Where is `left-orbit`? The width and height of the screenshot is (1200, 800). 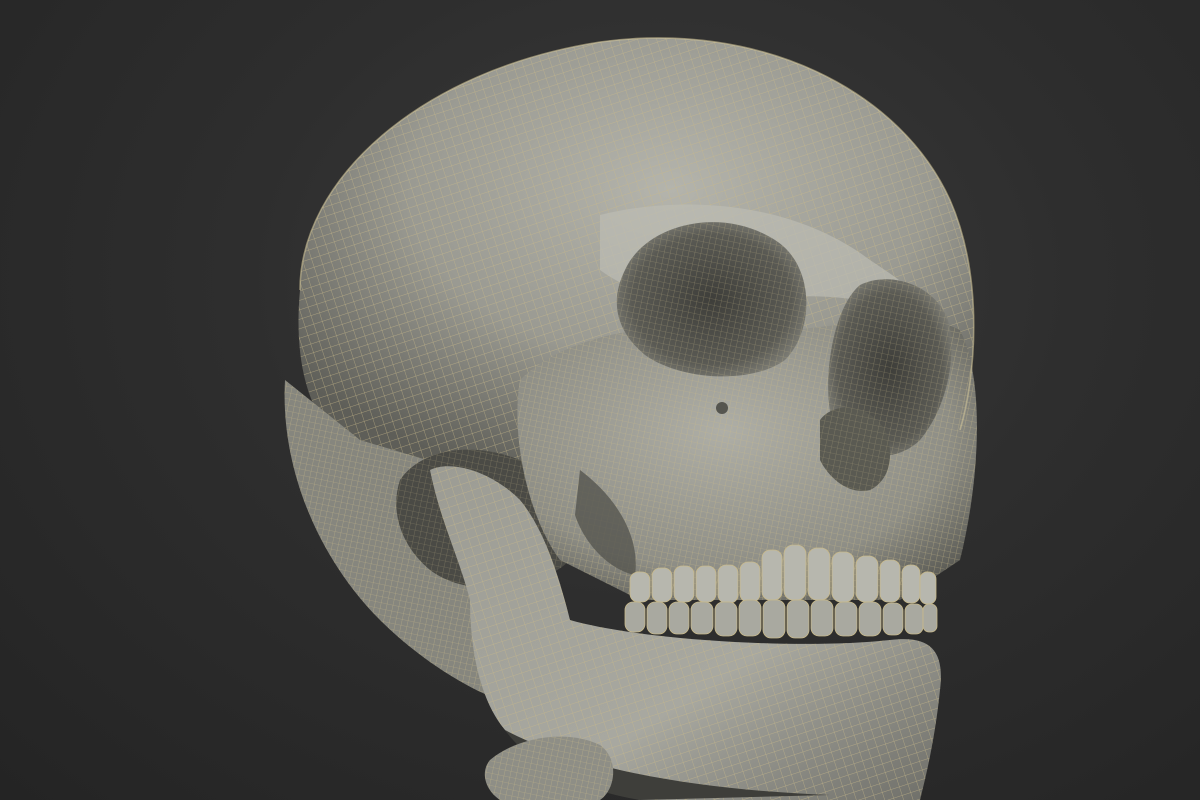 left-orbit is located at coordinates (711, 299).